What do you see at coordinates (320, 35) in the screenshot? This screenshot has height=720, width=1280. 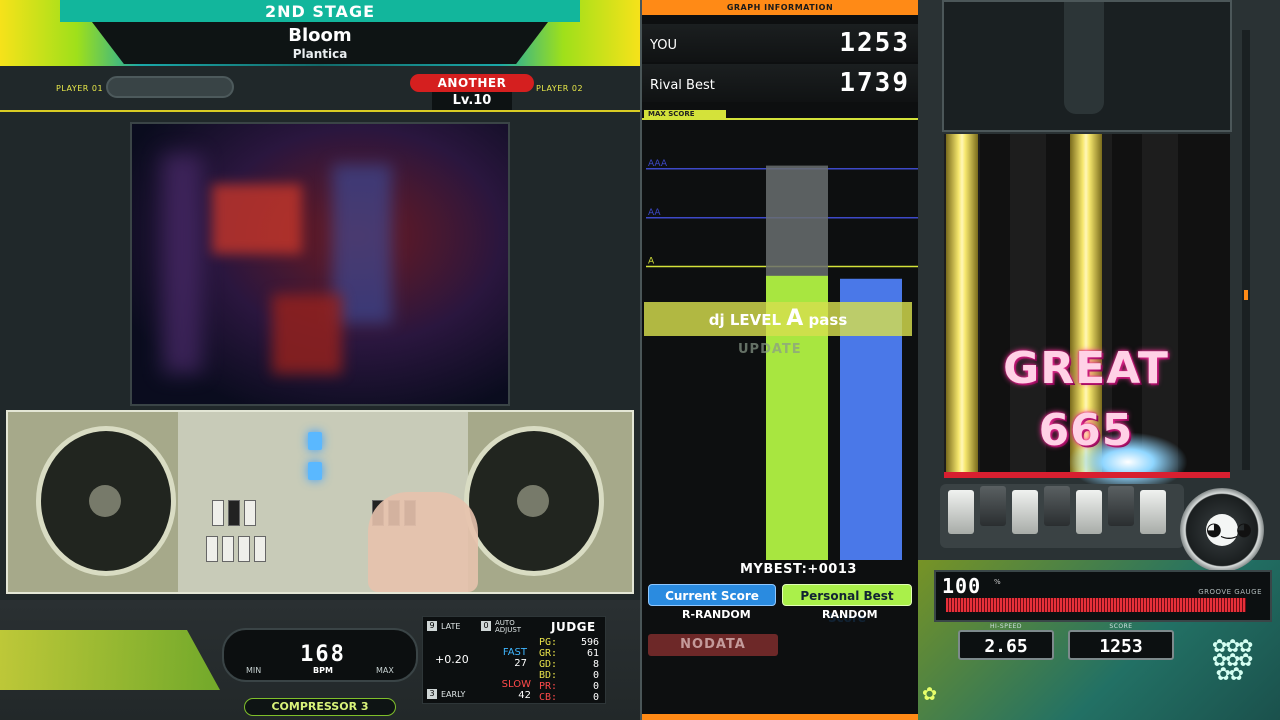 I see `song-title: Bloom` at bounding box center [320, 35].